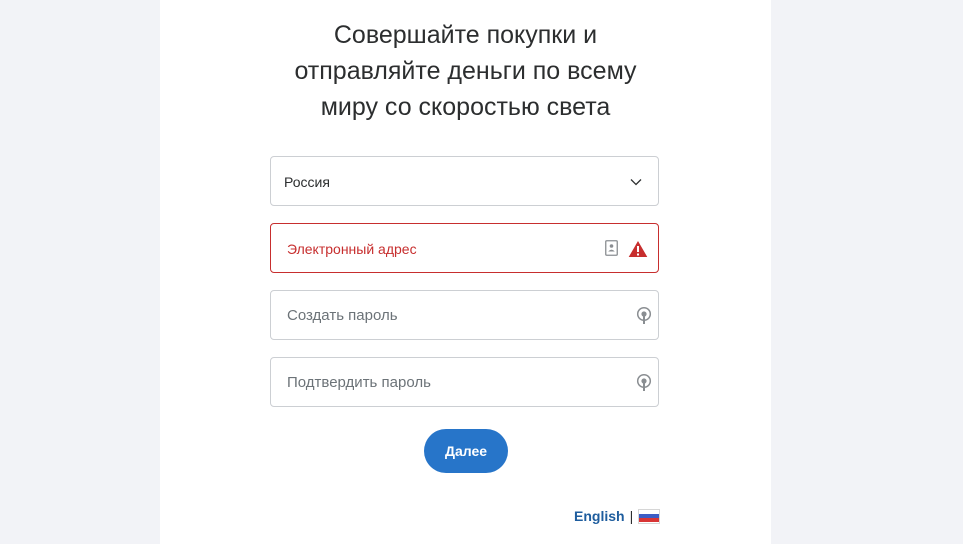  I want to click on chevron-down-icon, so click(636, 182).